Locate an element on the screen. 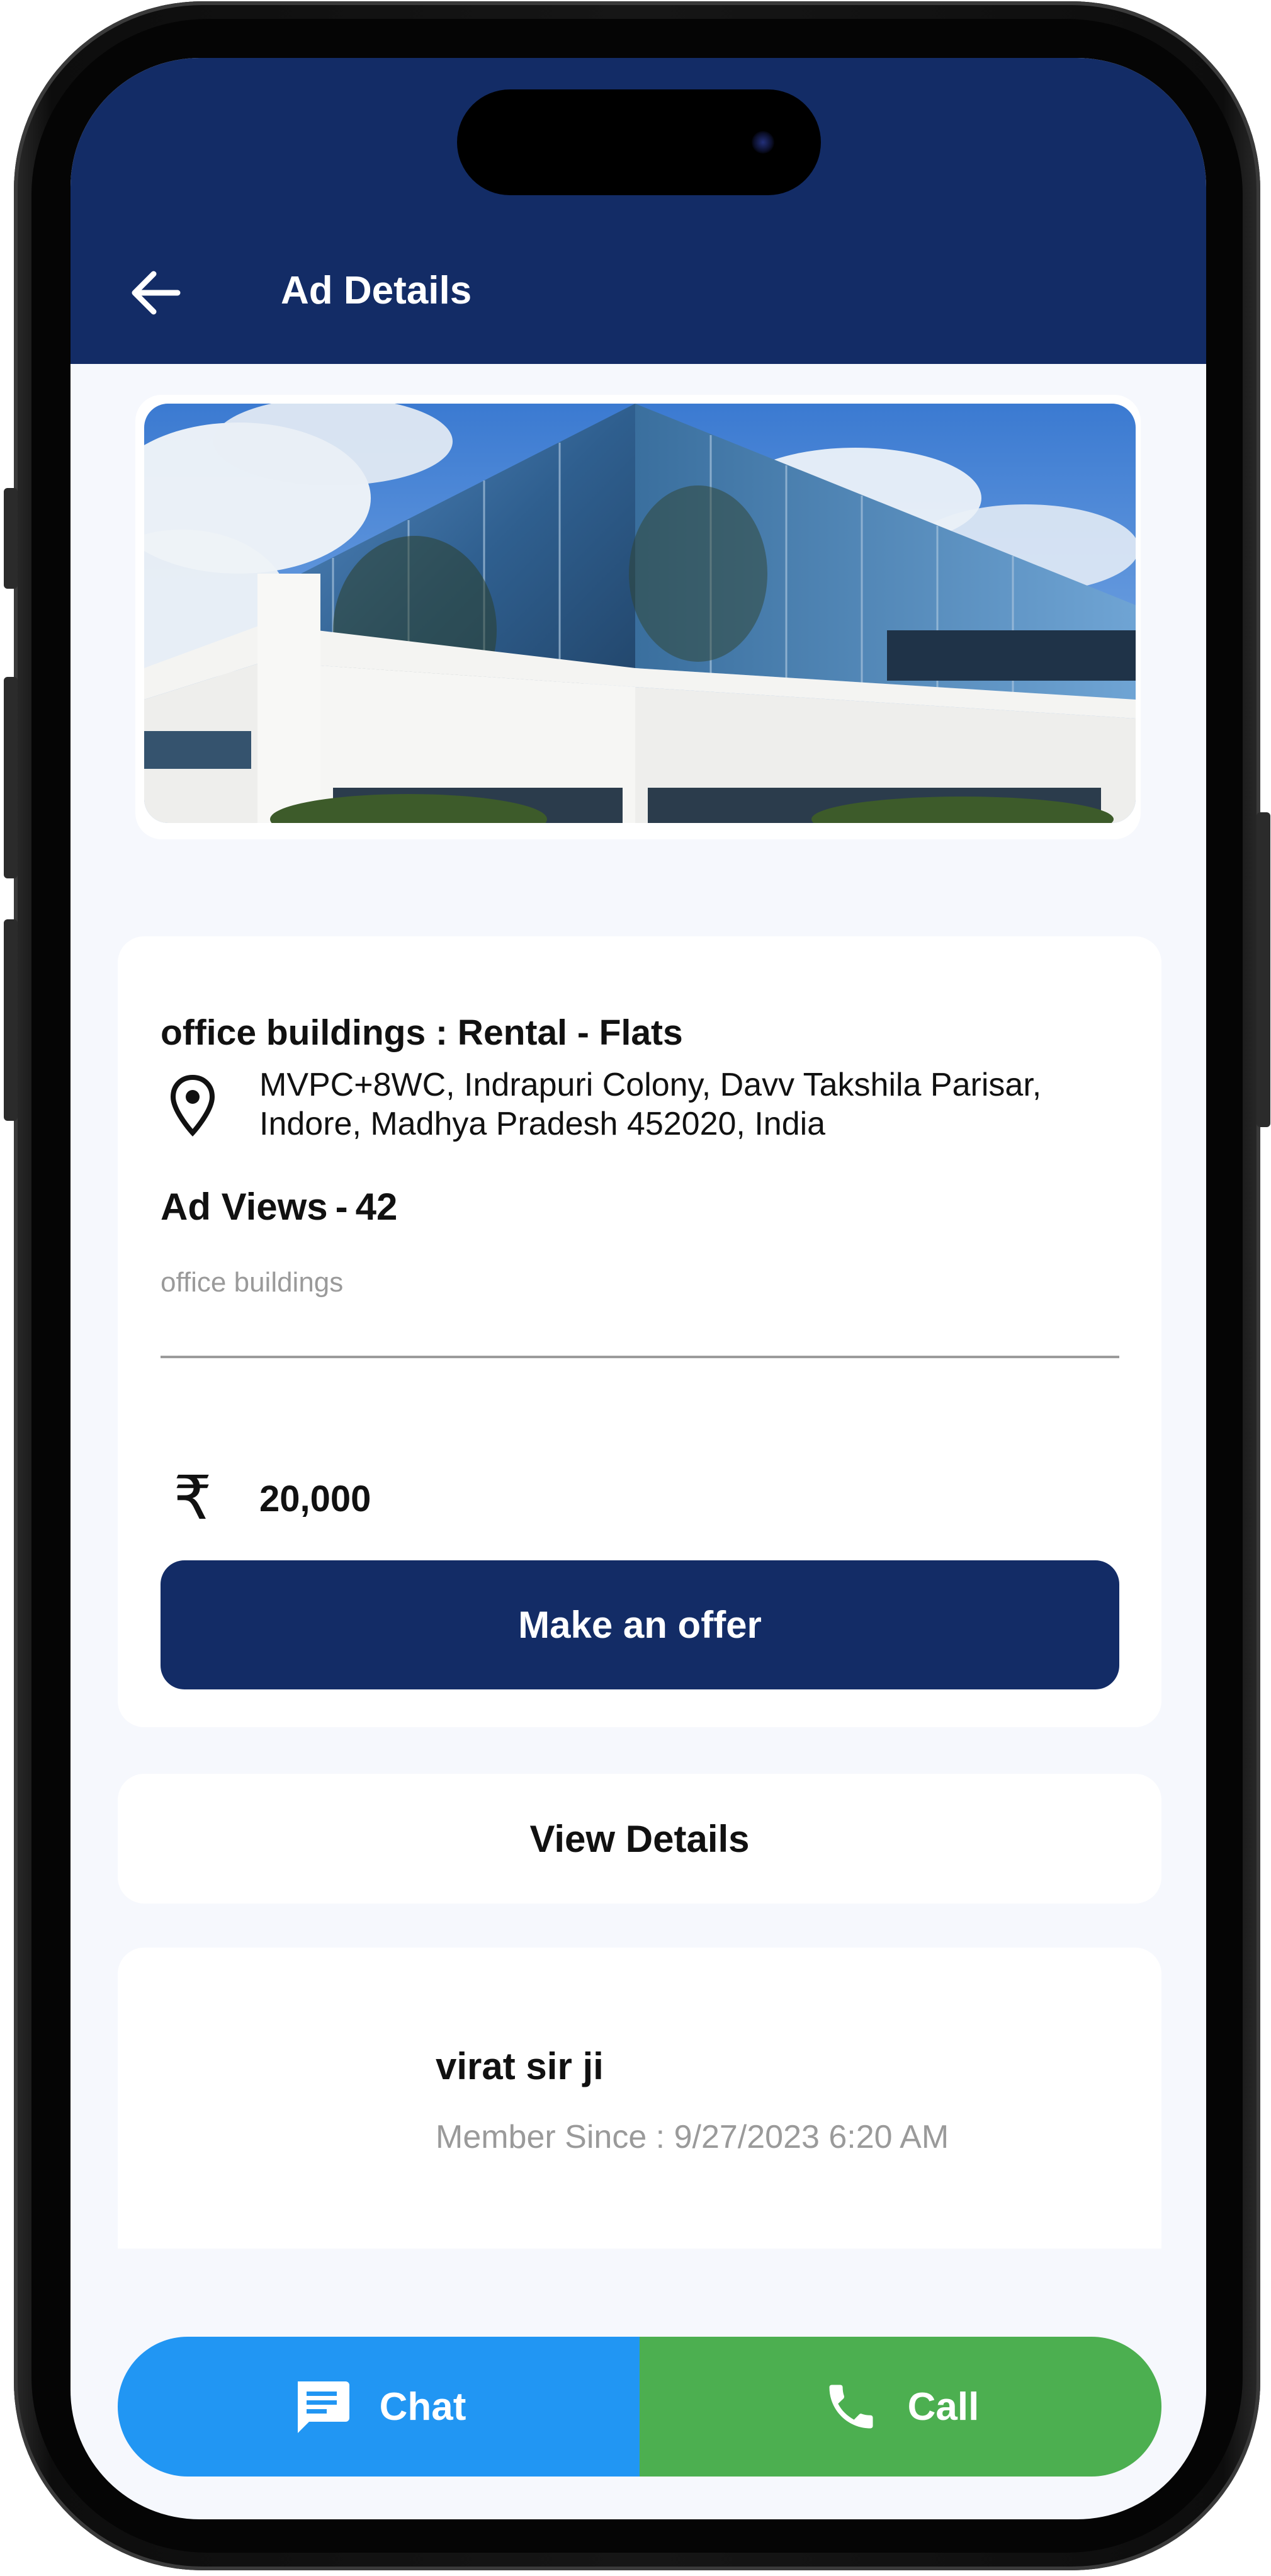 This screenshot has height=2576, width=1271. seller-name: virat sir ji is located at coordinates (520, 2066).